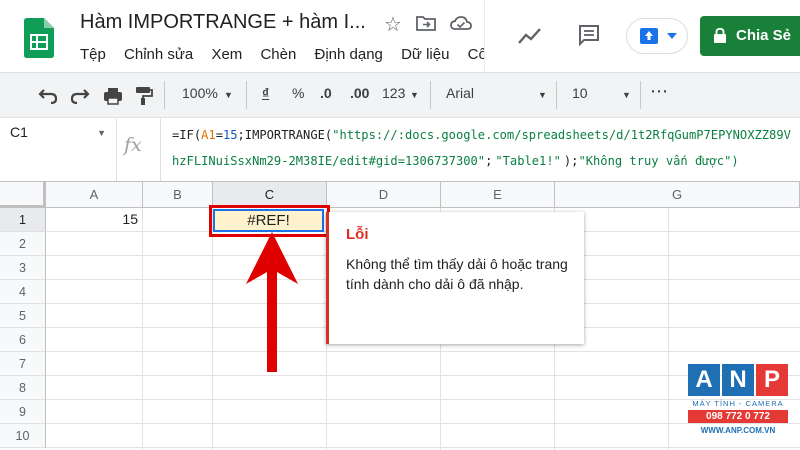  What do you see at coordinates (23, 388) in the screenshot?
I see `row-header-8: 8` at bounding box center [23, 388].